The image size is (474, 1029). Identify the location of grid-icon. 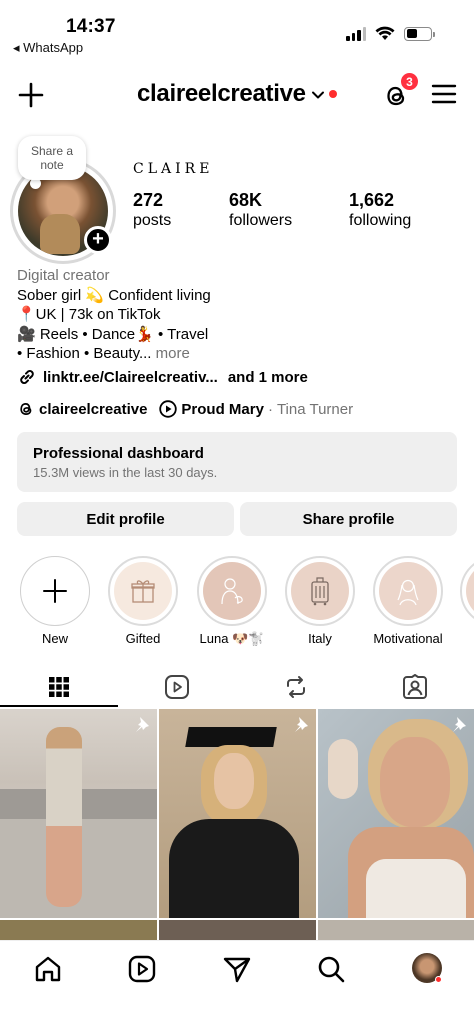
(59, 687).